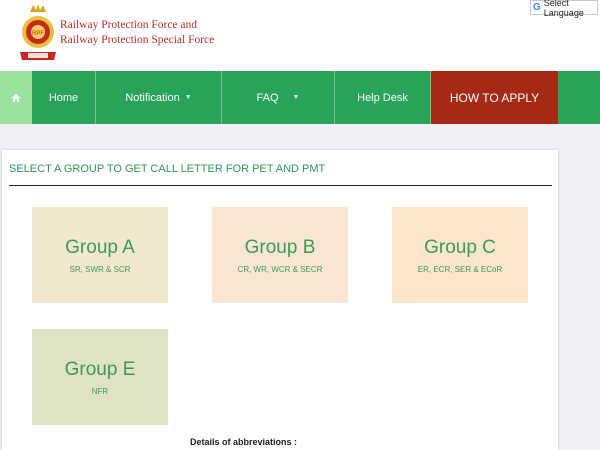  Describe the element at coordinates (137, 40) in the screenshot. I see `org-name-line2: Railway Protection Special Force` at that location.